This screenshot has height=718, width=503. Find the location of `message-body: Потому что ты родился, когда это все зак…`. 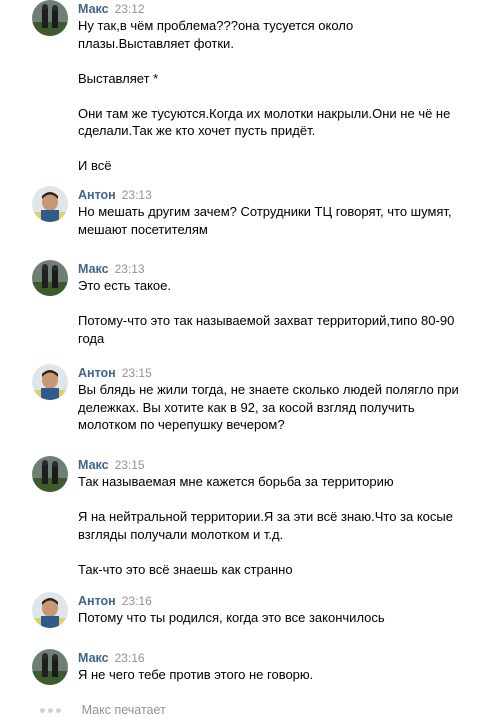

message-body: Потому что ты родился, когда это все зак… is located at coordinates (278, 618).